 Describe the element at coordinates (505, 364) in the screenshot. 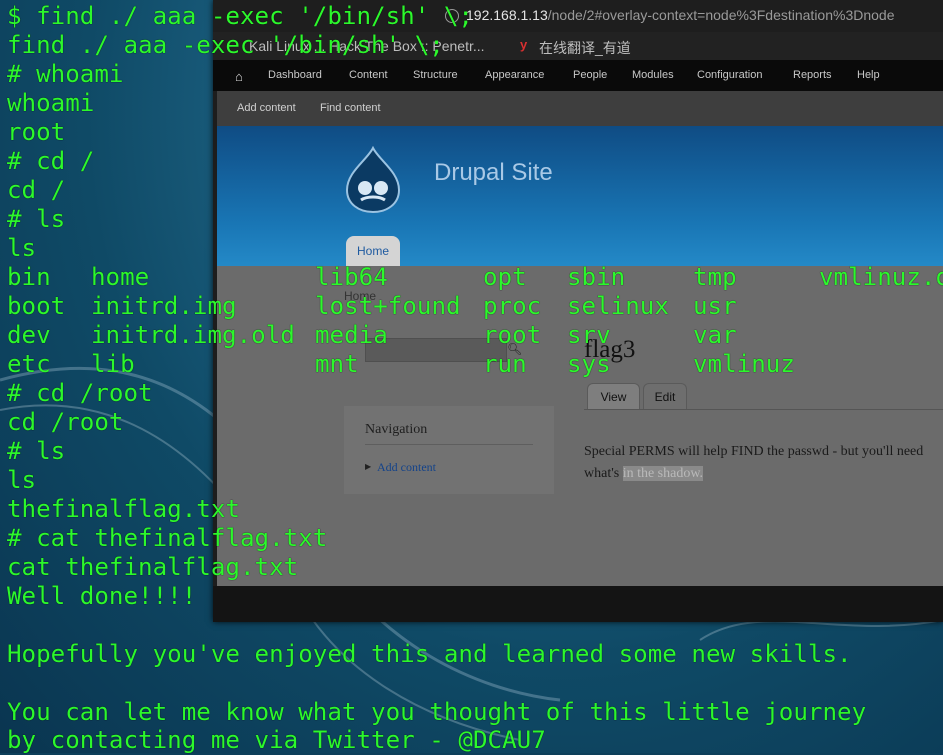

I see `ls-entry: run` at that location.